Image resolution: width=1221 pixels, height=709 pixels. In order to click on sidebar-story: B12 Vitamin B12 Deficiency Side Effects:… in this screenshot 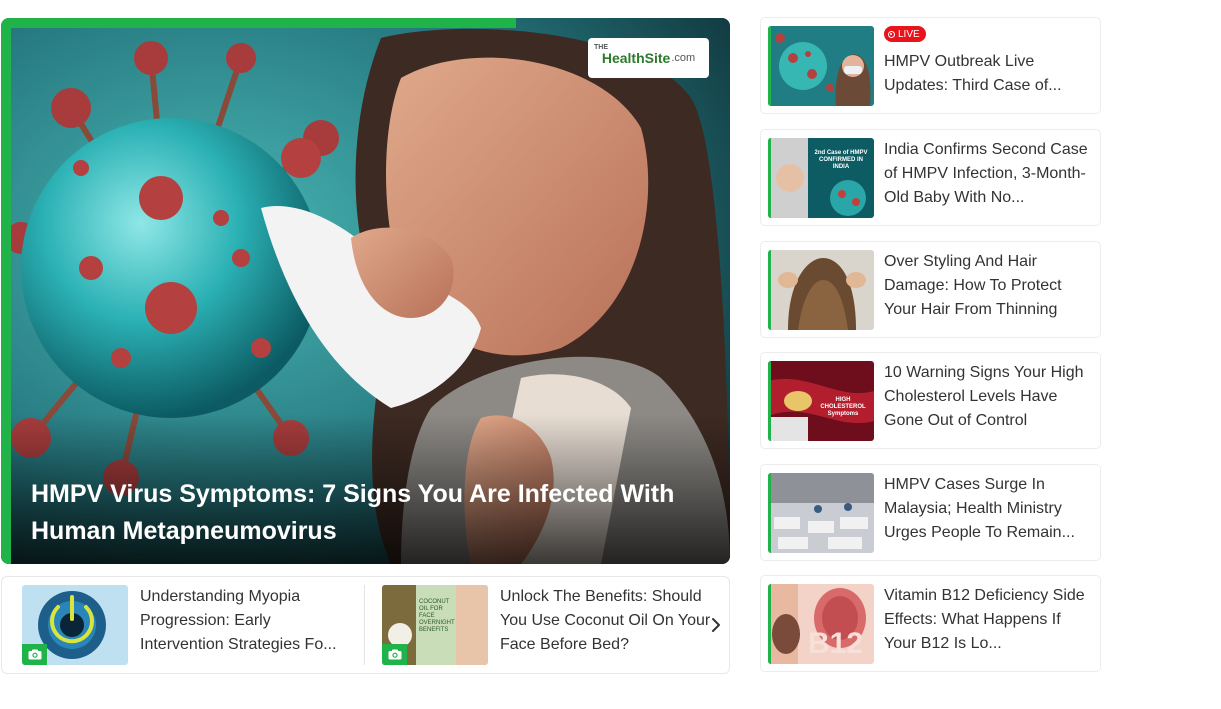, I will do `click(930, 623)`.